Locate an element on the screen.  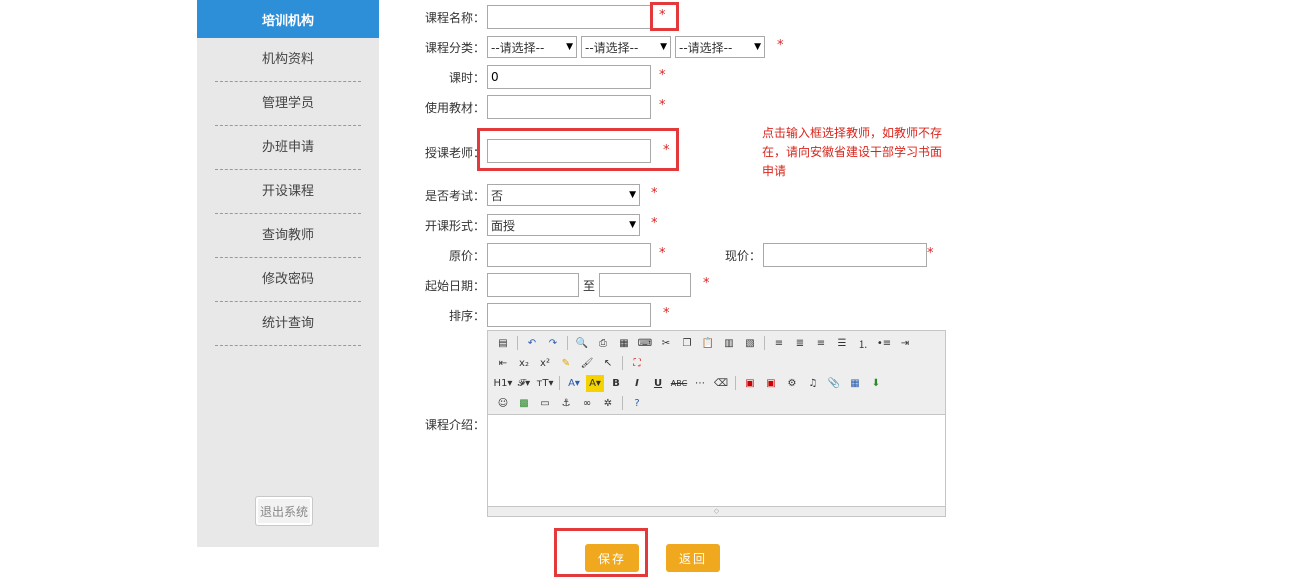
fullscreen-icon: ⛶ is located at coordinates (637, 363).